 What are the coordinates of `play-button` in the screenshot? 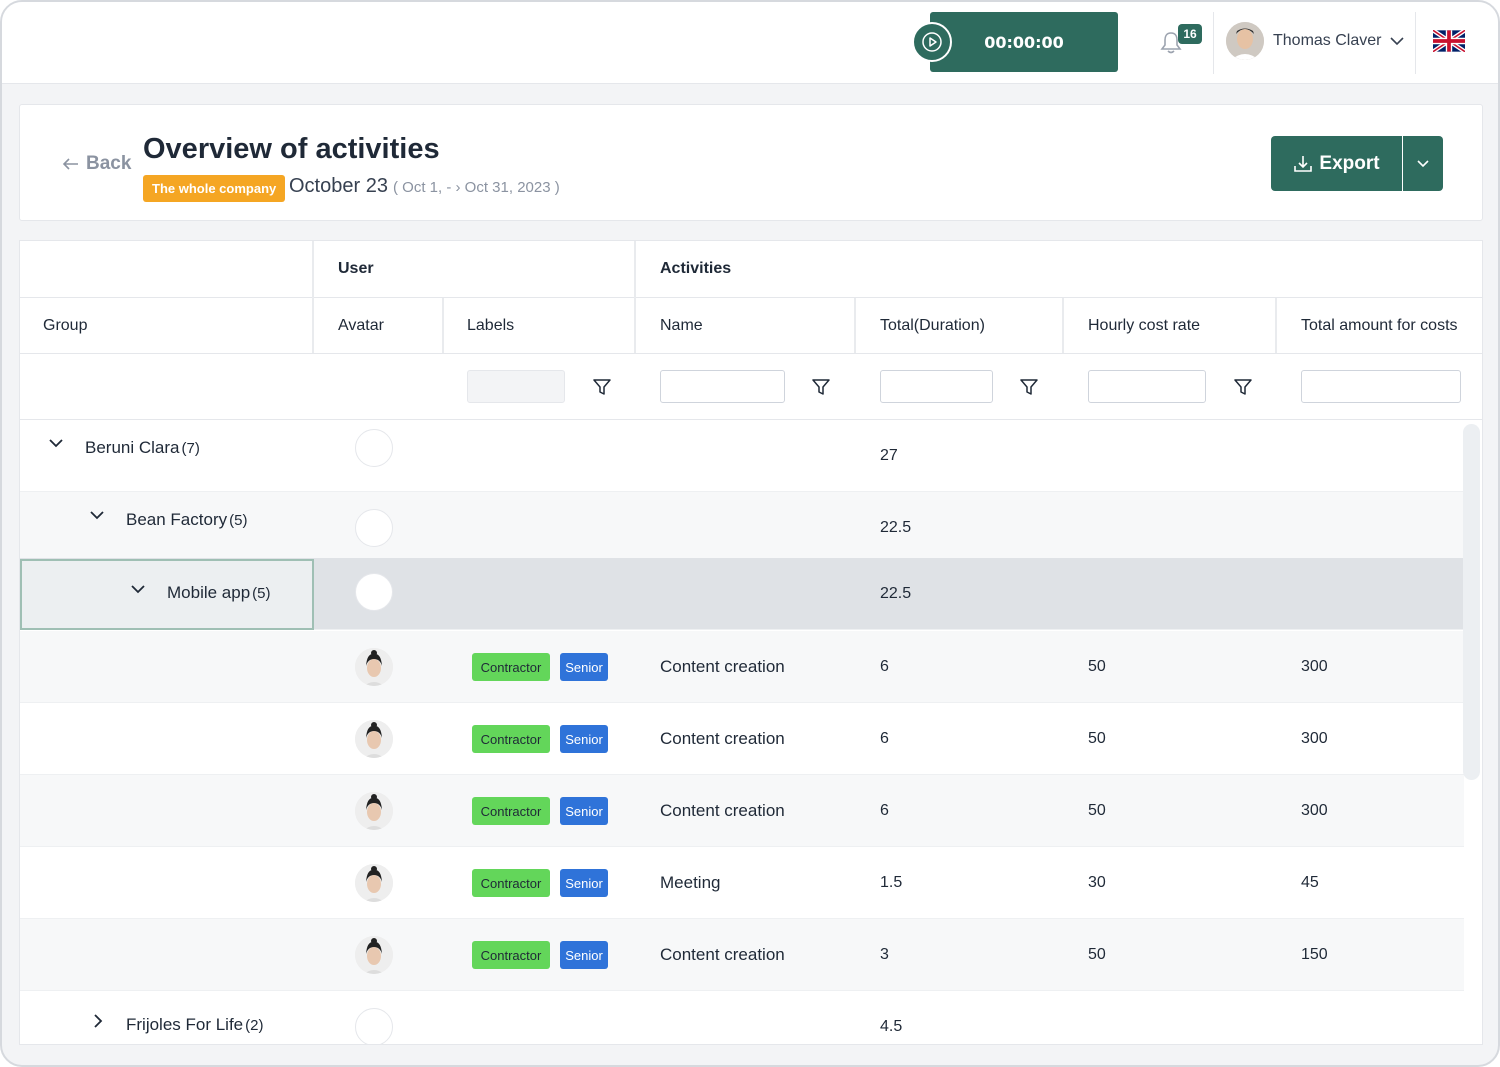 It's located at (932, 42).